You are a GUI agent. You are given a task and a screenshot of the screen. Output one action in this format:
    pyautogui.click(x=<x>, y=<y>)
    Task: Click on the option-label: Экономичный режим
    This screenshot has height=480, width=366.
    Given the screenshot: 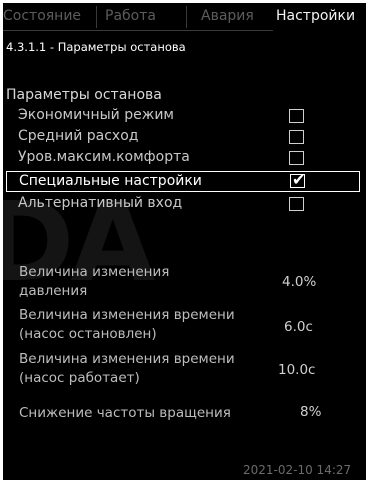 What is the action you would take?
    pyautogui.click(x=96, y=115)
    